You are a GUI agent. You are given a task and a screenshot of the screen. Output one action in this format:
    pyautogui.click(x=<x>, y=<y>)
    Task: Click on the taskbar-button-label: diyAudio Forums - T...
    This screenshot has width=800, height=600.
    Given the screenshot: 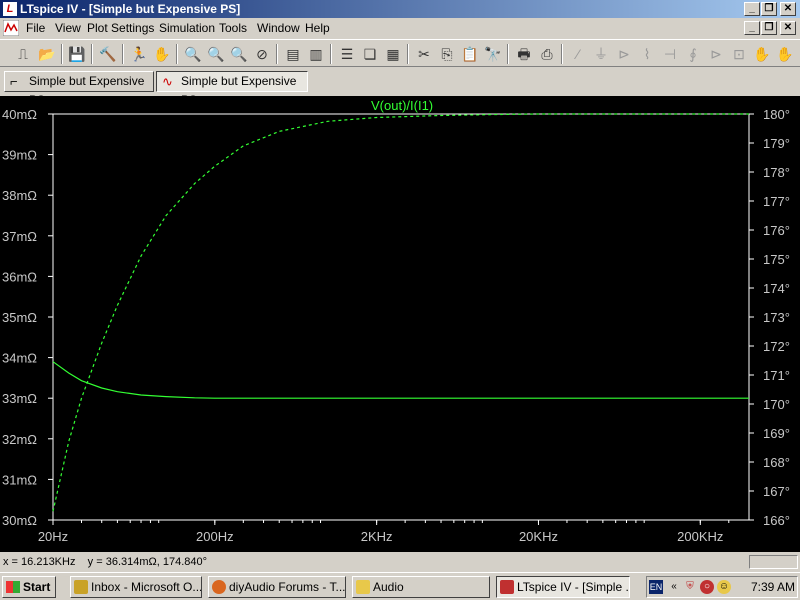 What is the action you would take?
    pyautogui.click(x=287, y=587)
    